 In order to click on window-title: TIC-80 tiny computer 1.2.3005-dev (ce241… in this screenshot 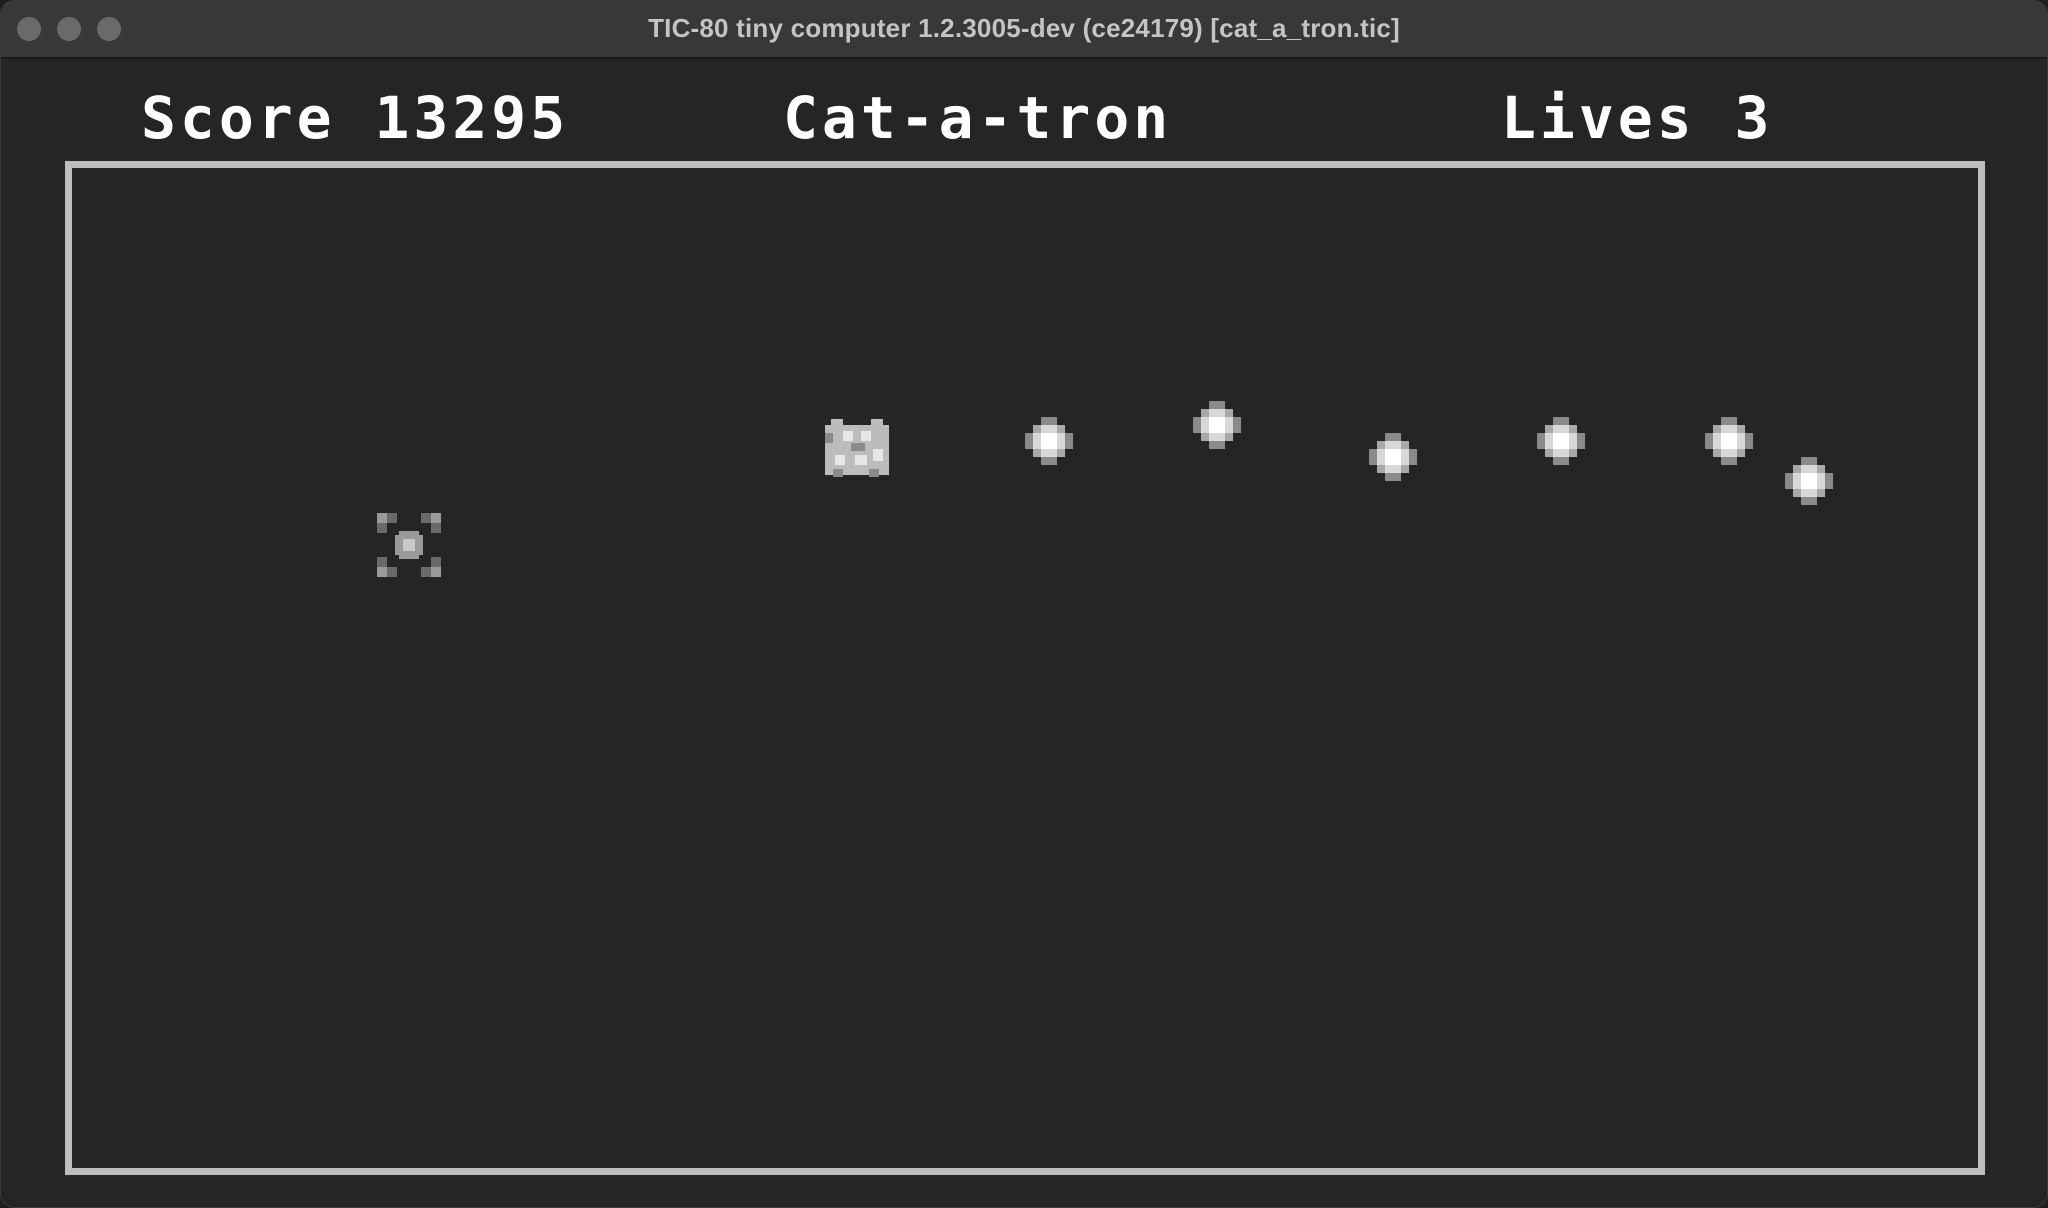, I will do `click(1024, 28)`.